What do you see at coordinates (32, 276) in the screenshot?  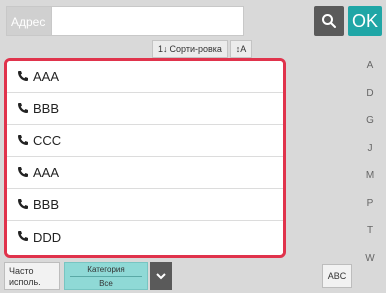 I see `frequent-use-button: Часто исполь.` at bounding box center [32, 276].